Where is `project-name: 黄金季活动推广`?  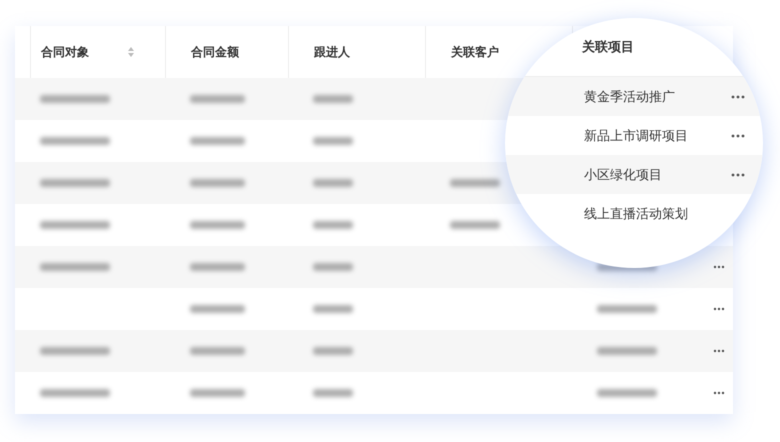
project-name: 黄金季活动推广 is located at coordinates (629, 97).